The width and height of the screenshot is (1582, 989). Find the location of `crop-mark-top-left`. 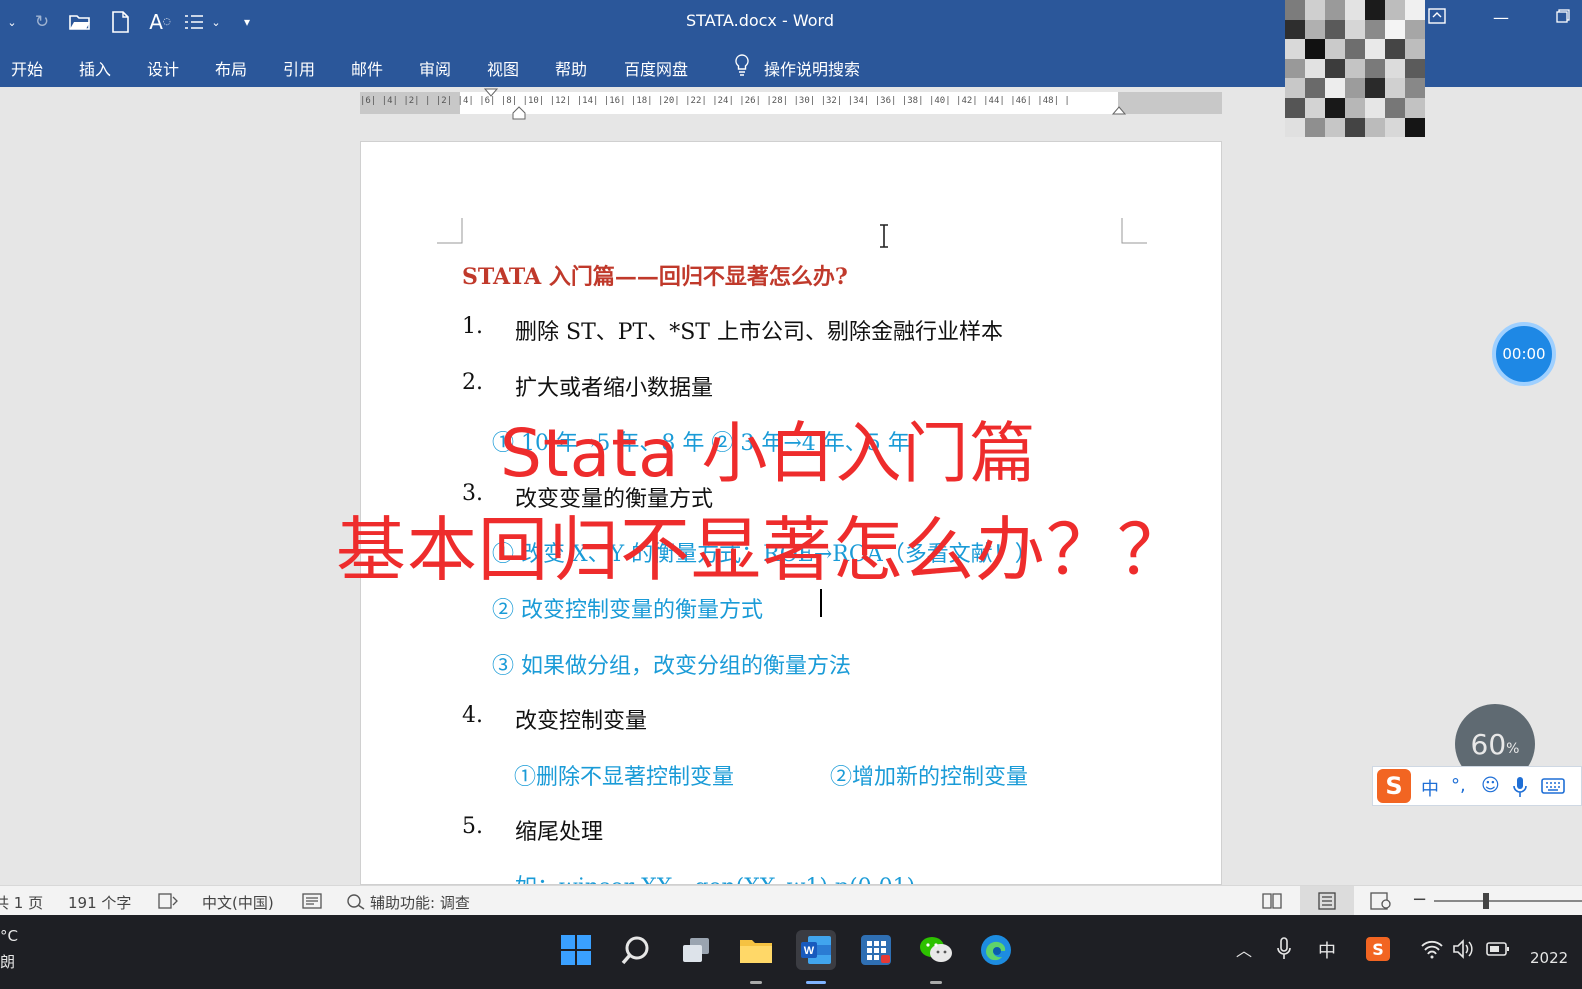

crop-mark-top-left is located at coordinates (450, 231).